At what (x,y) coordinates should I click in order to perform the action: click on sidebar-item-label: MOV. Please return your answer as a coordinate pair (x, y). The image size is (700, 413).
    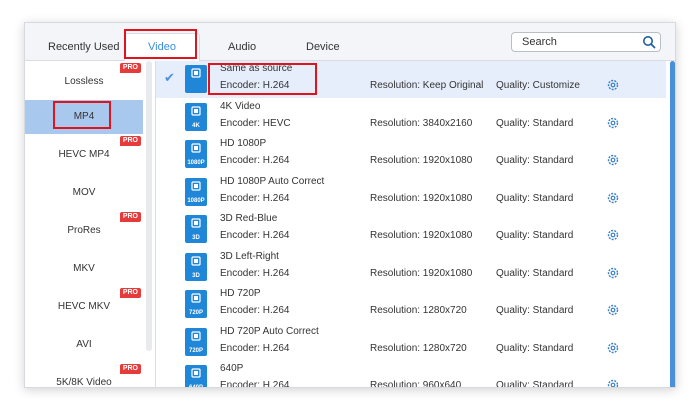
    Looking at the image, I should click on (84, 192).